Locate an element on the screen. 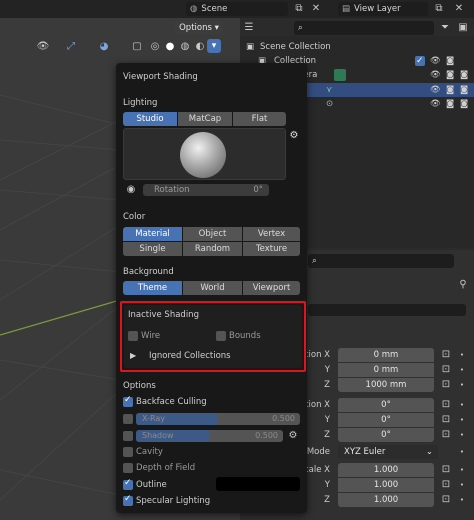 This screenshot has width=474, height=520. rotation-field: Rotation 0° is located at coordinates (206, 190).